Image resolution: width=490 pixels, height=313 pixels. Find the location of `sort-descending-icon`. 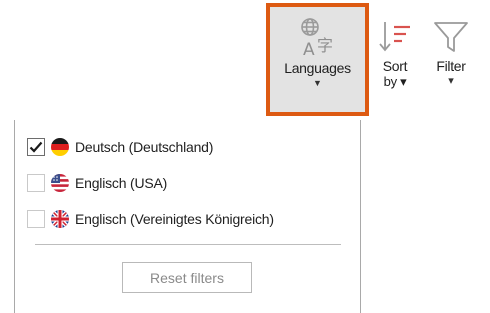

sort-descending-icon is located at coordinates (394, 37).